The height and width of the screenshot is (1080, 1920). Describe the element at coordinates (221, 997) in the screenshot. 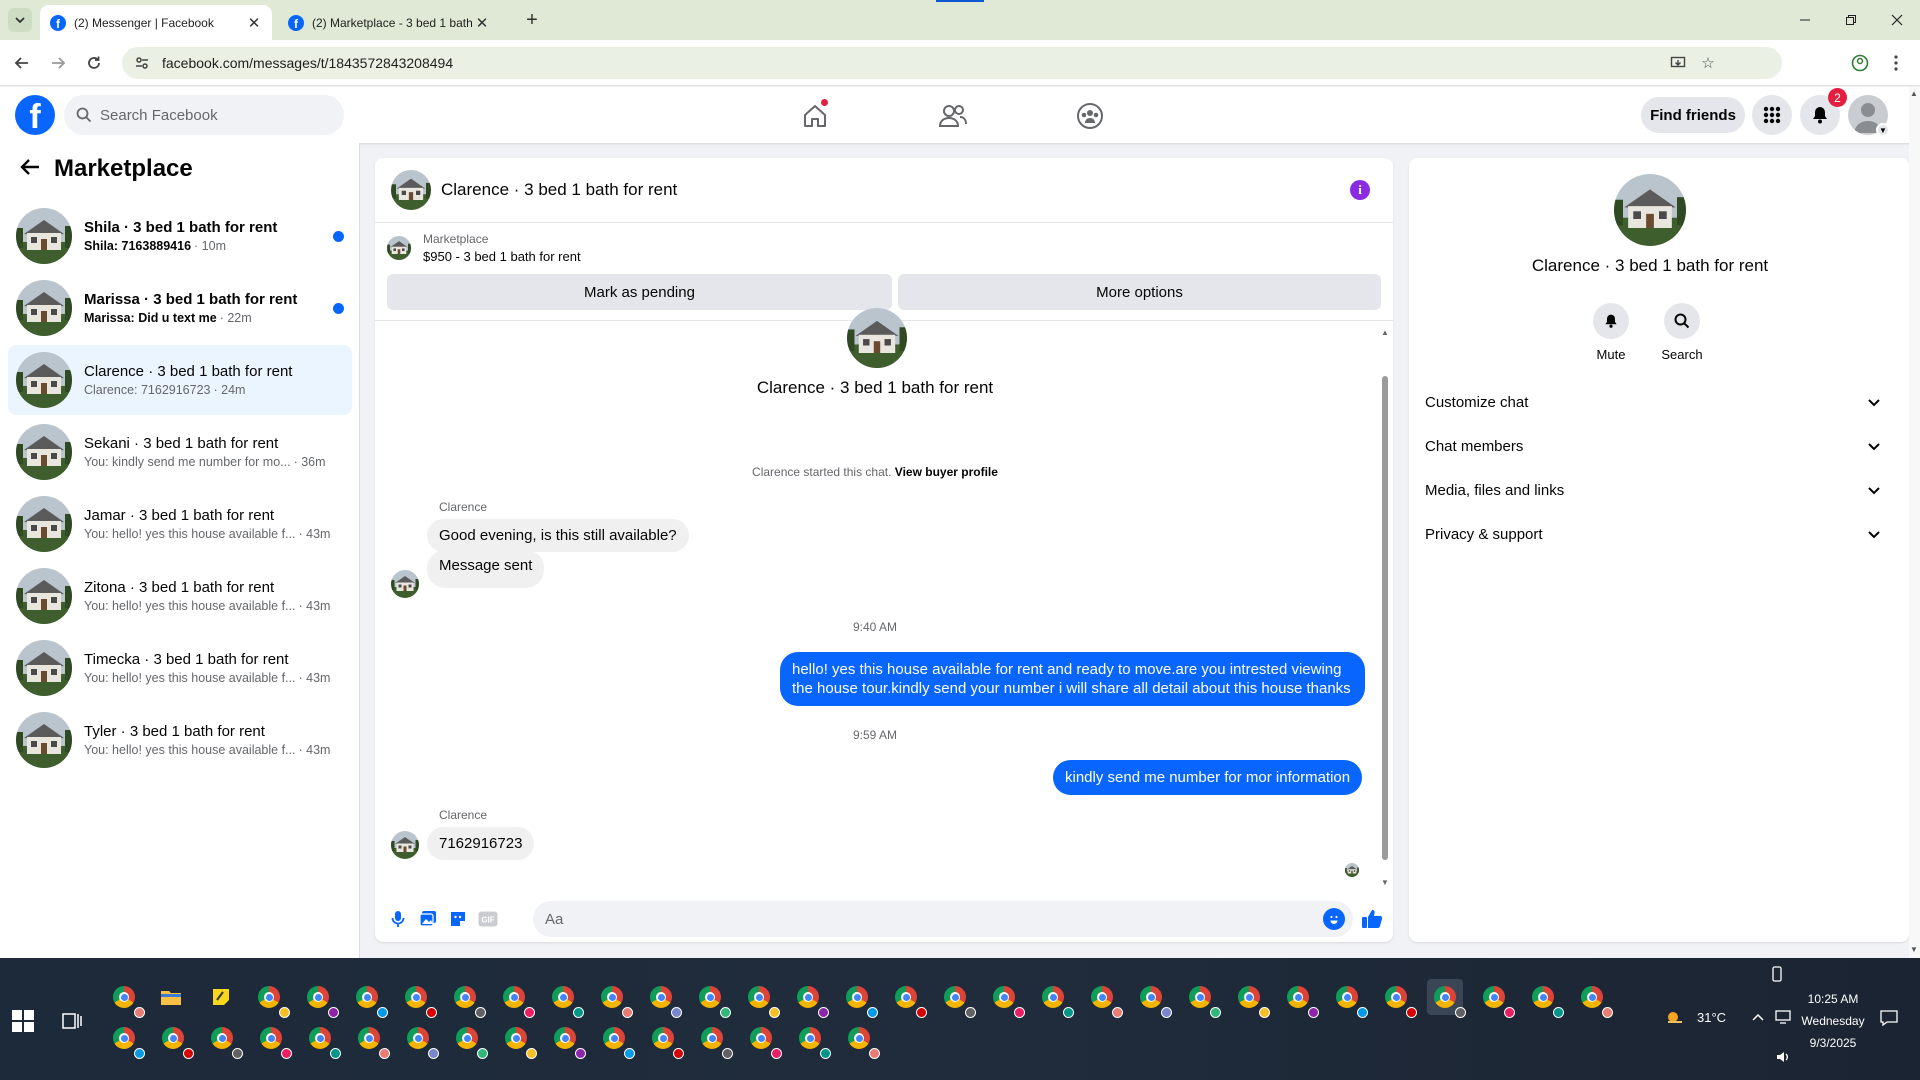

I see `sticky-notes-icon` at that location.